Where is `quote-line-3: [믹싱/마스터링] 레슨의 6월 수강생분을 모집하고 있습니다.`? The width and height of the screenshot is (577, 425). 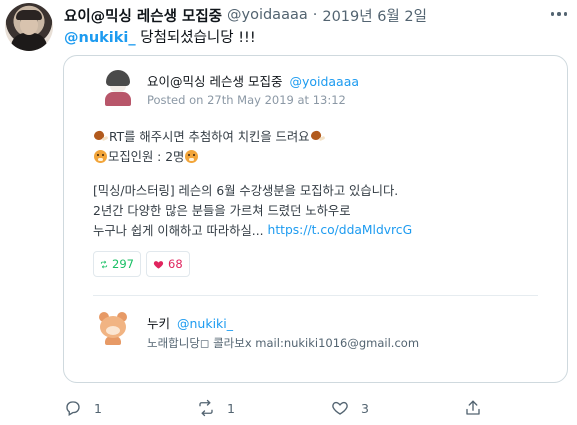
quote-line-3: [믹싱/마스터링] 레슨의 6월 수강생분을 모집하고 있습니다. is located at coordinates (246, 191).